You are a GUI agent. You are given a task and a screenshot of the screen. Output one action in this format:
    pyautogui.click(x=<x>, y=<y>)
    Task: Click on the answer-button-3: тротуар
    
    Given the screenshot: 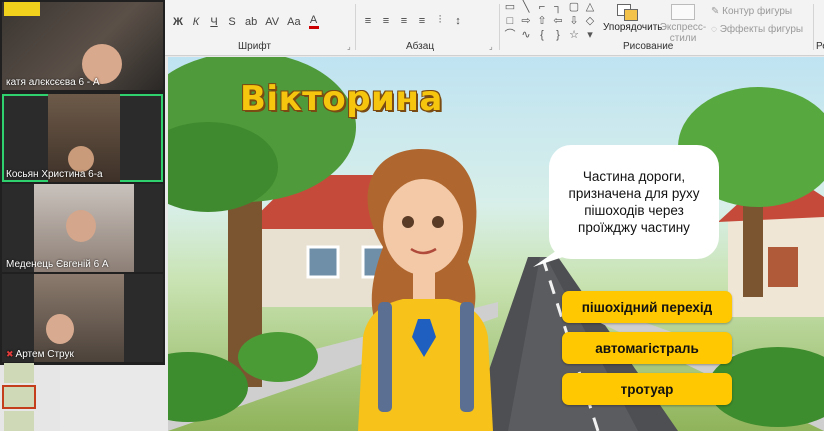 What is the action you would take?
    pyautogui.click(x=647, y=389)
    